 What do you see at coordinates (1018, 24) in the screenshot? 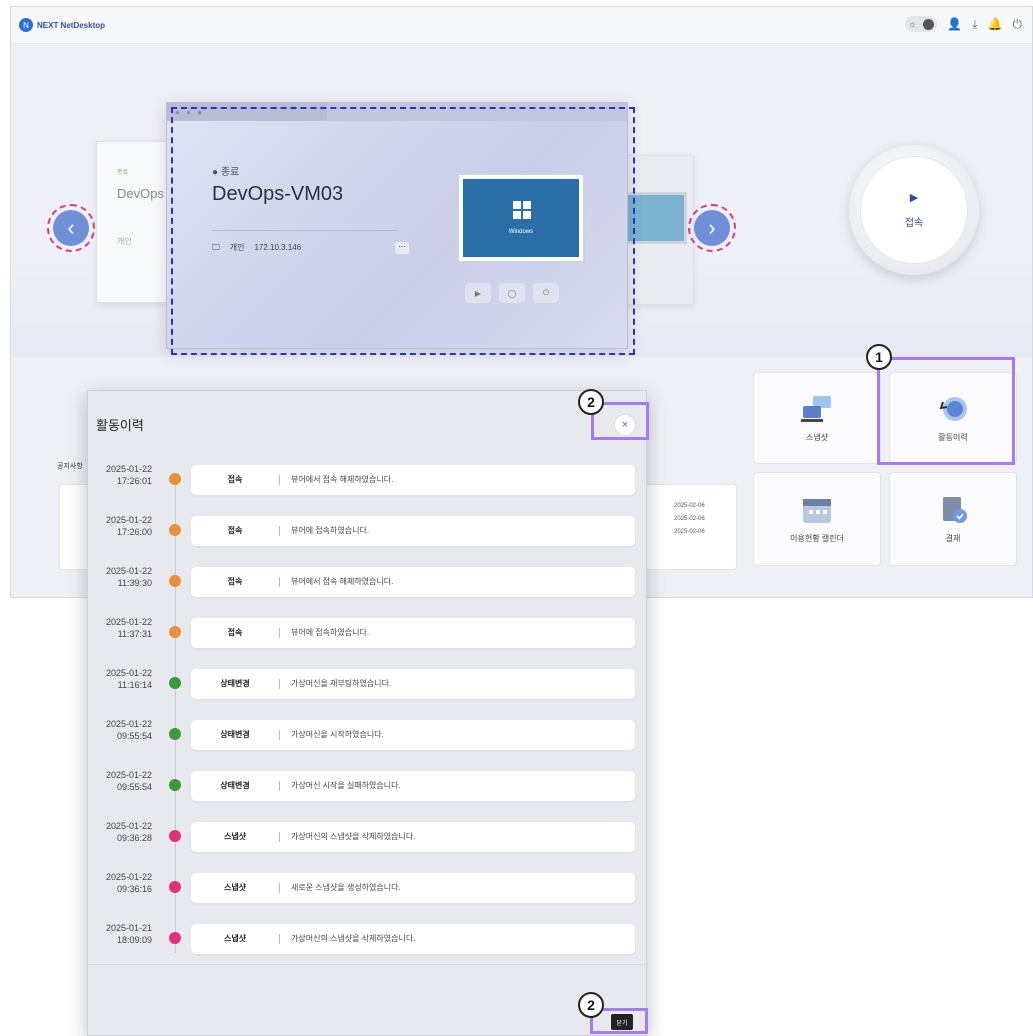
I see `logout-icon: ⏻` at bounding box center [1018, 24].